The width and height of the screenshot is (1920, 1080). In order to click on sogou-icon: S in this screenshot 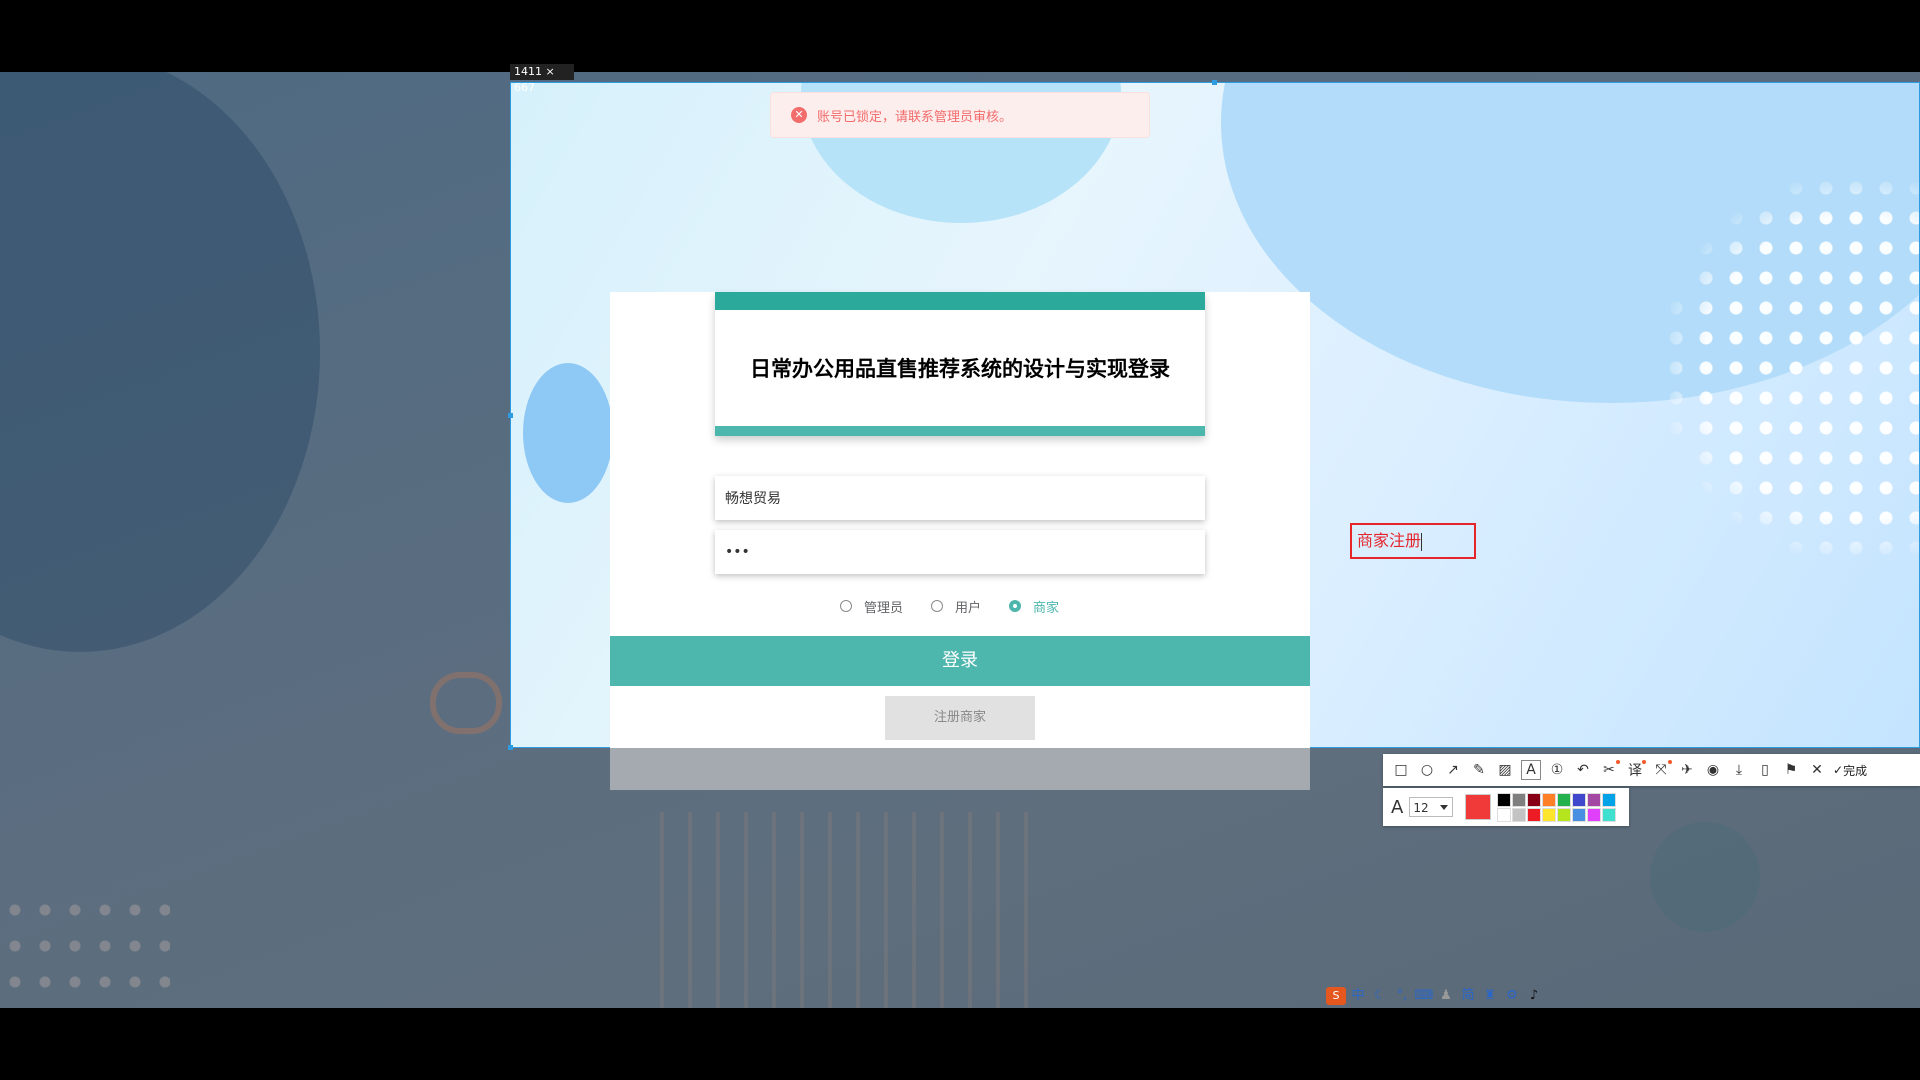, I will do `click(1336, 996)`.